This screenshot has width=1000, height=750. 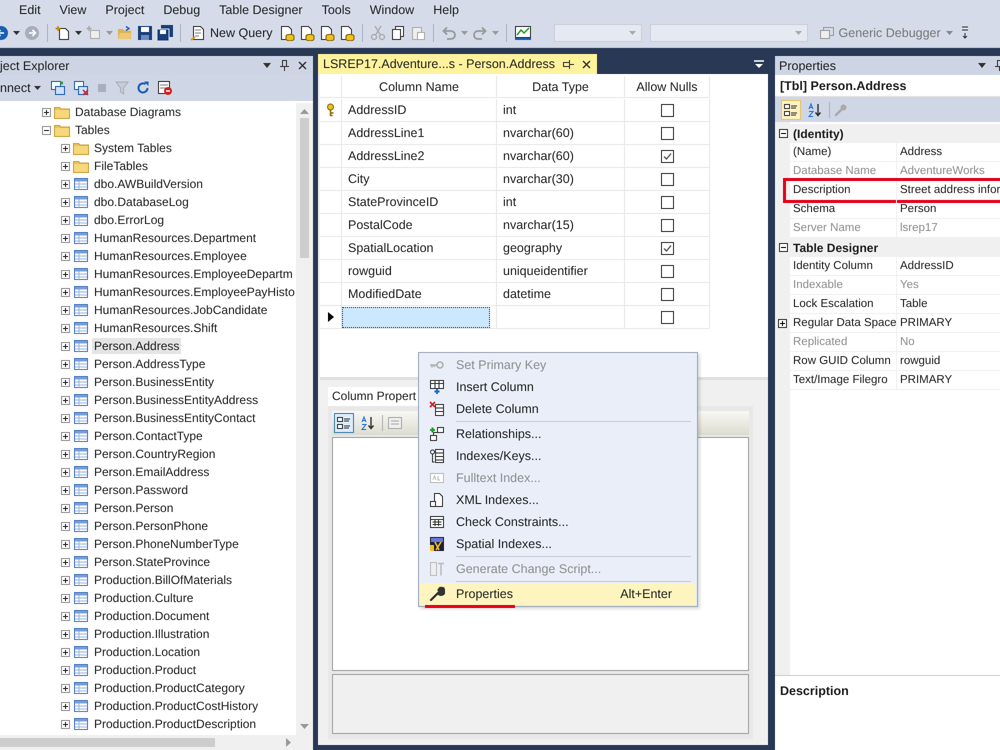 I want to click on table-cell: SpatialLocation, so click(x=419, y=248).